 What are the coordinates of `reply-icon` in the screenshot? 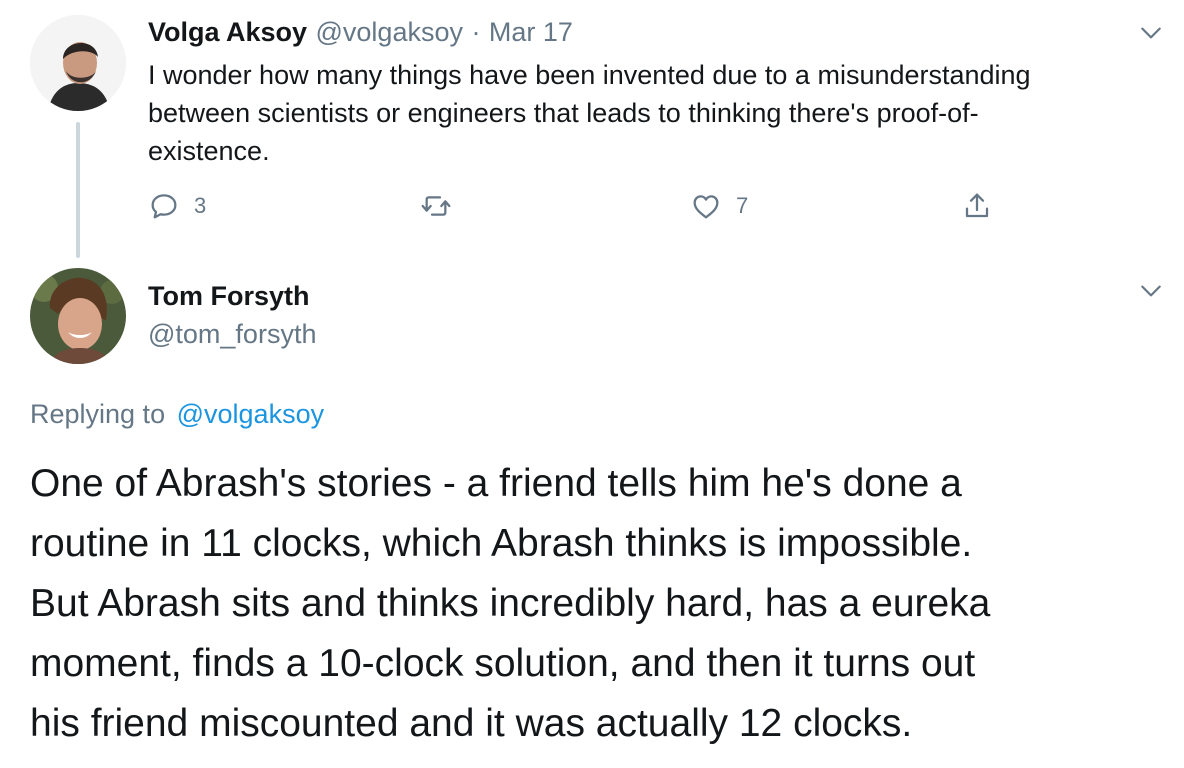 It's located at (164, 206).